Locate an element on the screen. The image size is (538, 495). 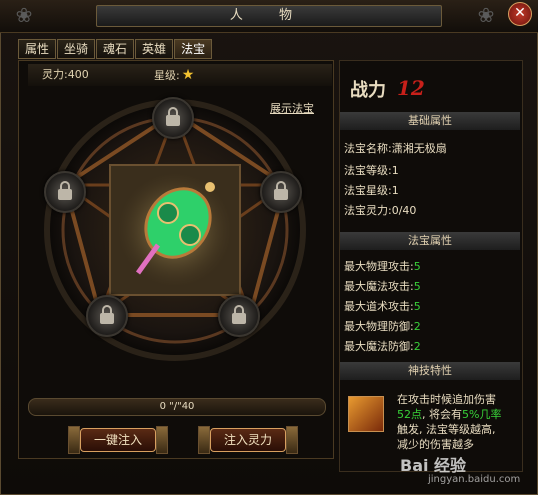
attr-label: 法宝名称: is located at coordinates (368, 148).